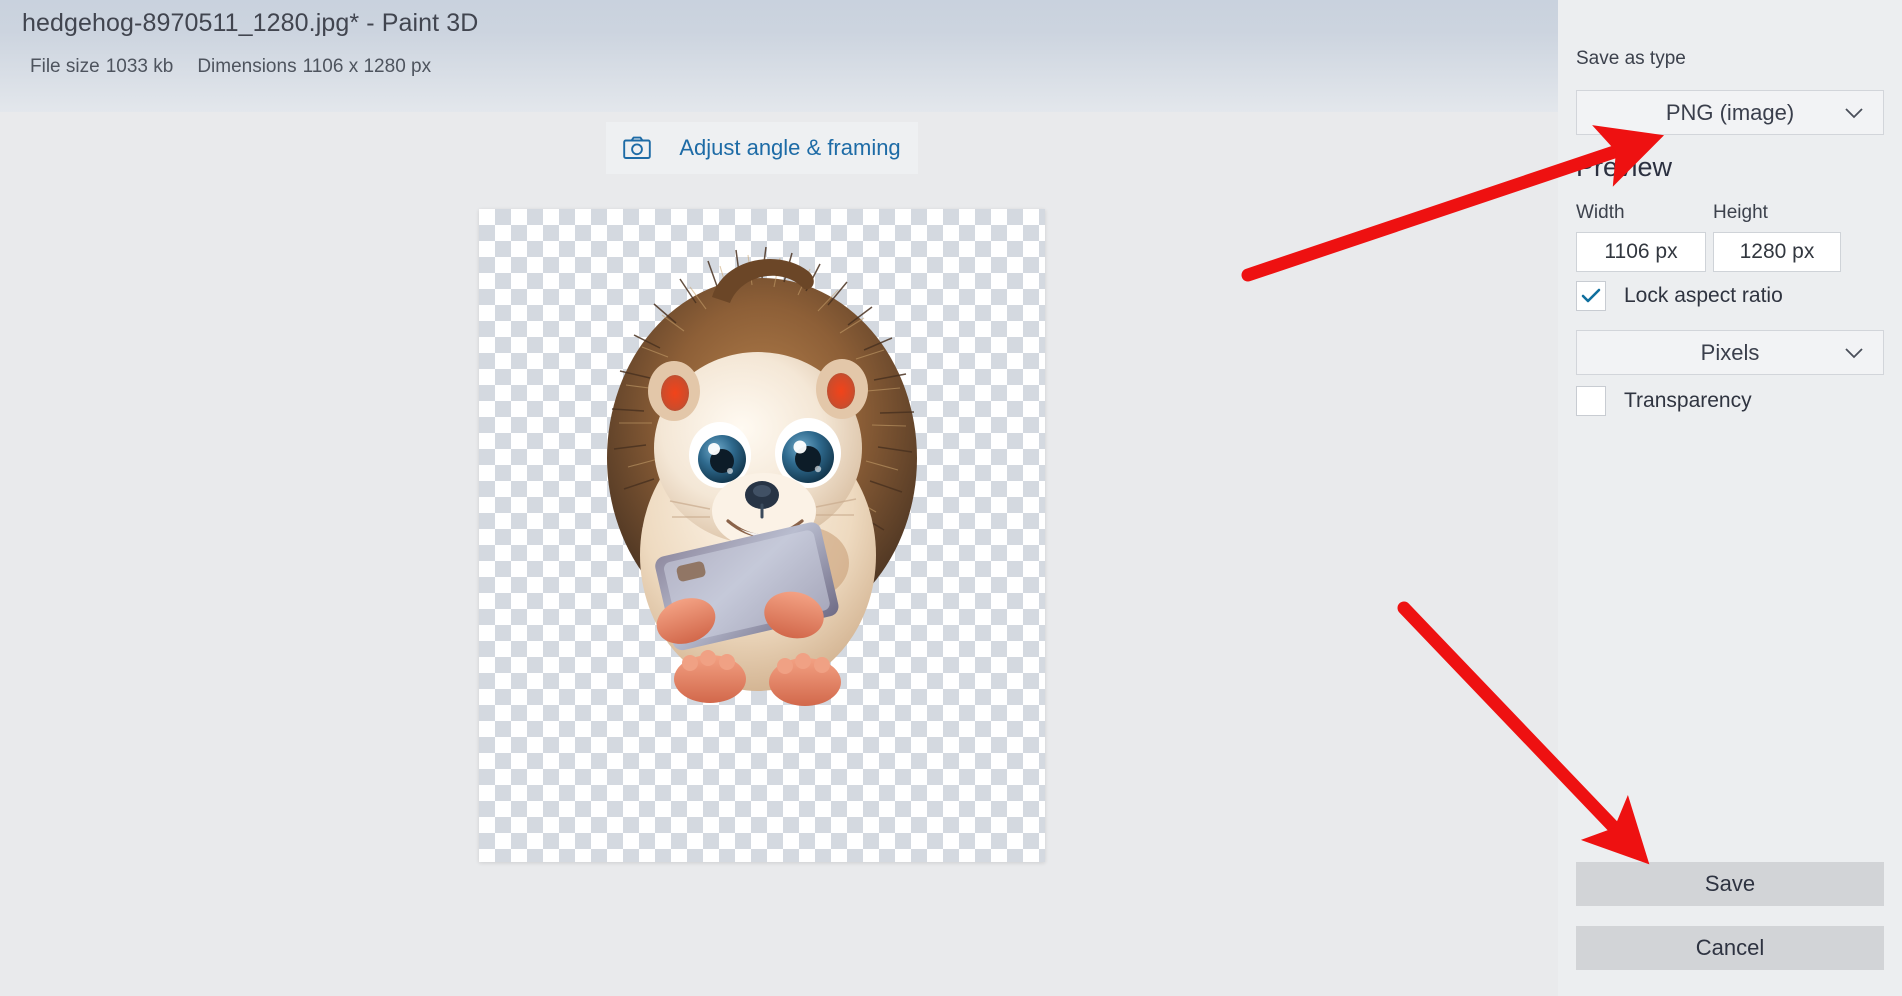 This screenshot has height=996, width=1902. I want to click on width-input: 1106 px, so click(1641, 252).